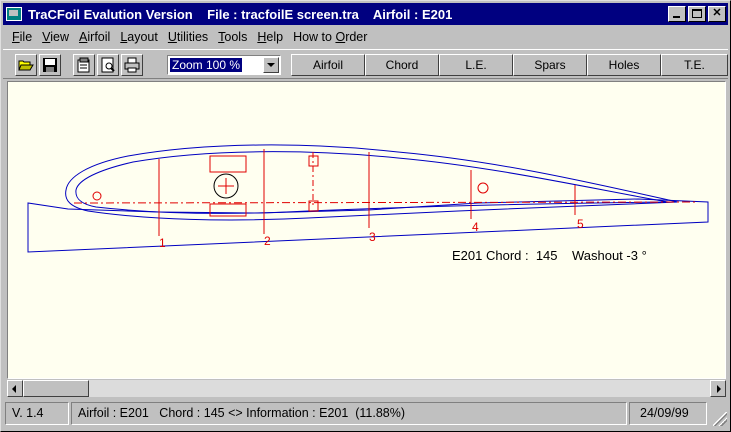 This screenshot has width=731, height=432. I want to click on menu-utilities: Utilities, so click(188, 37).